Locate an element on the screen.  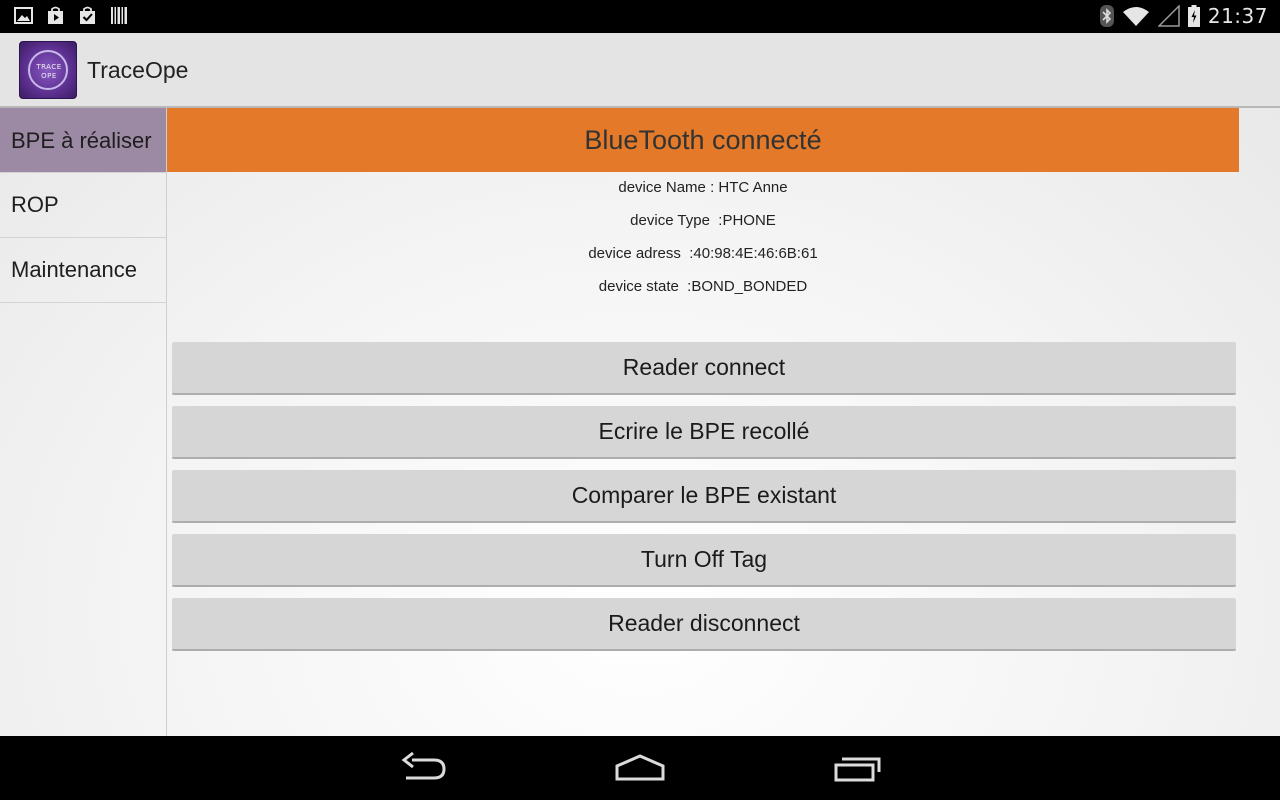
app-logo-icon: TRACE OPE is located at coordinates (48, 70).